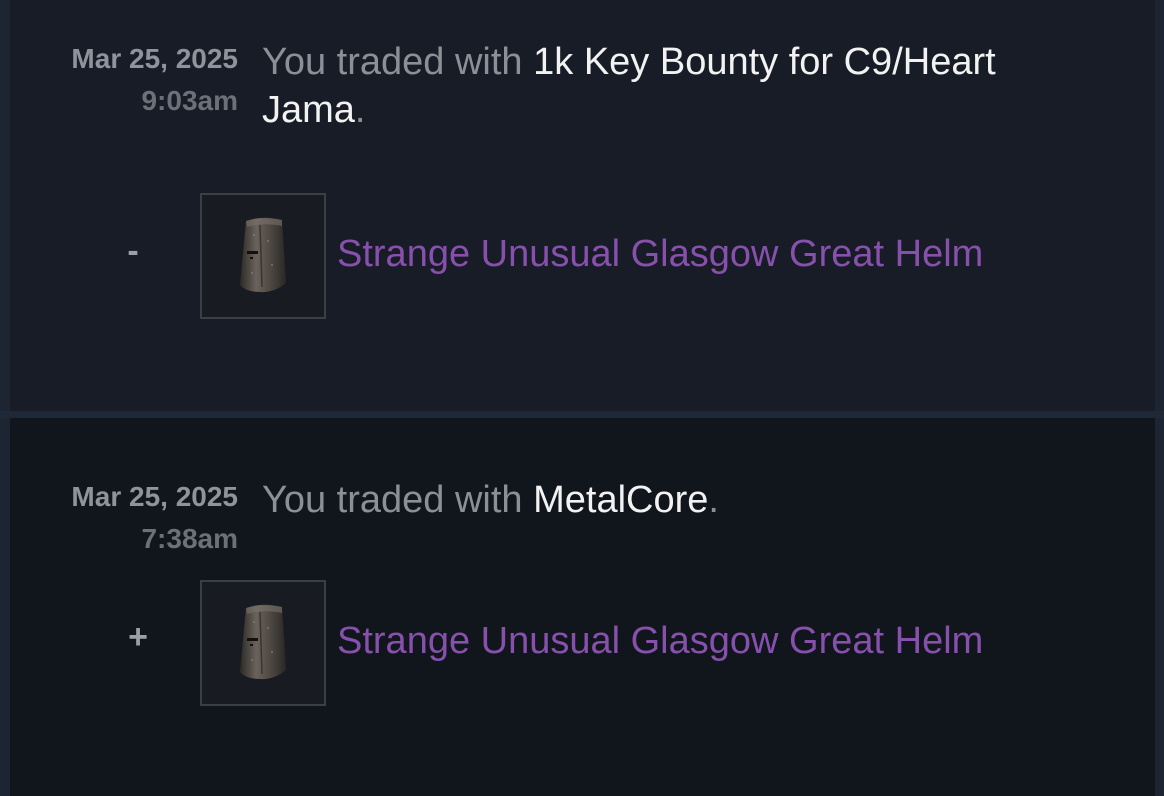 The height and width of the screenshot is (796, 1164). What do you see at coordinates (1159, 398) in the screenshot?
I see `right-gutter` at bounding box center [1159, 398].